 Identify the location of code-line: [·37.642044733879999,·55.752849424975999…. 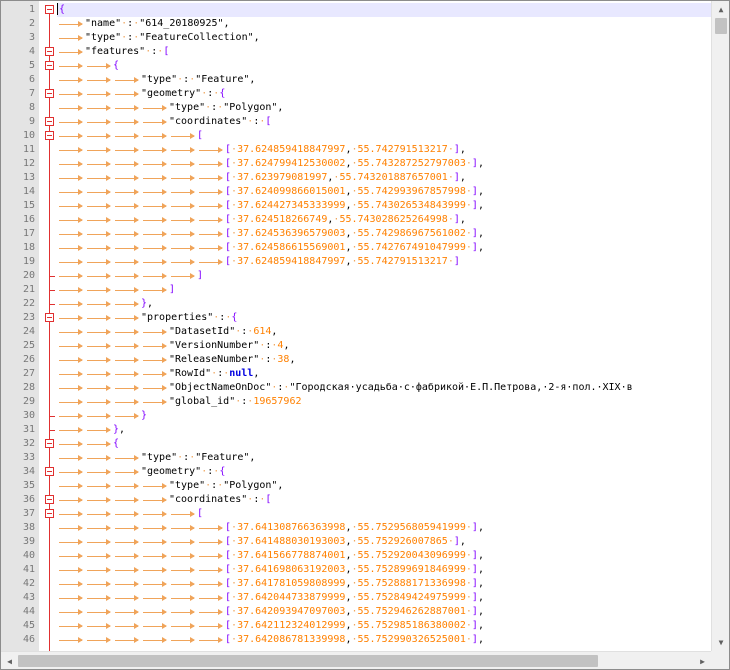
(384, 598).